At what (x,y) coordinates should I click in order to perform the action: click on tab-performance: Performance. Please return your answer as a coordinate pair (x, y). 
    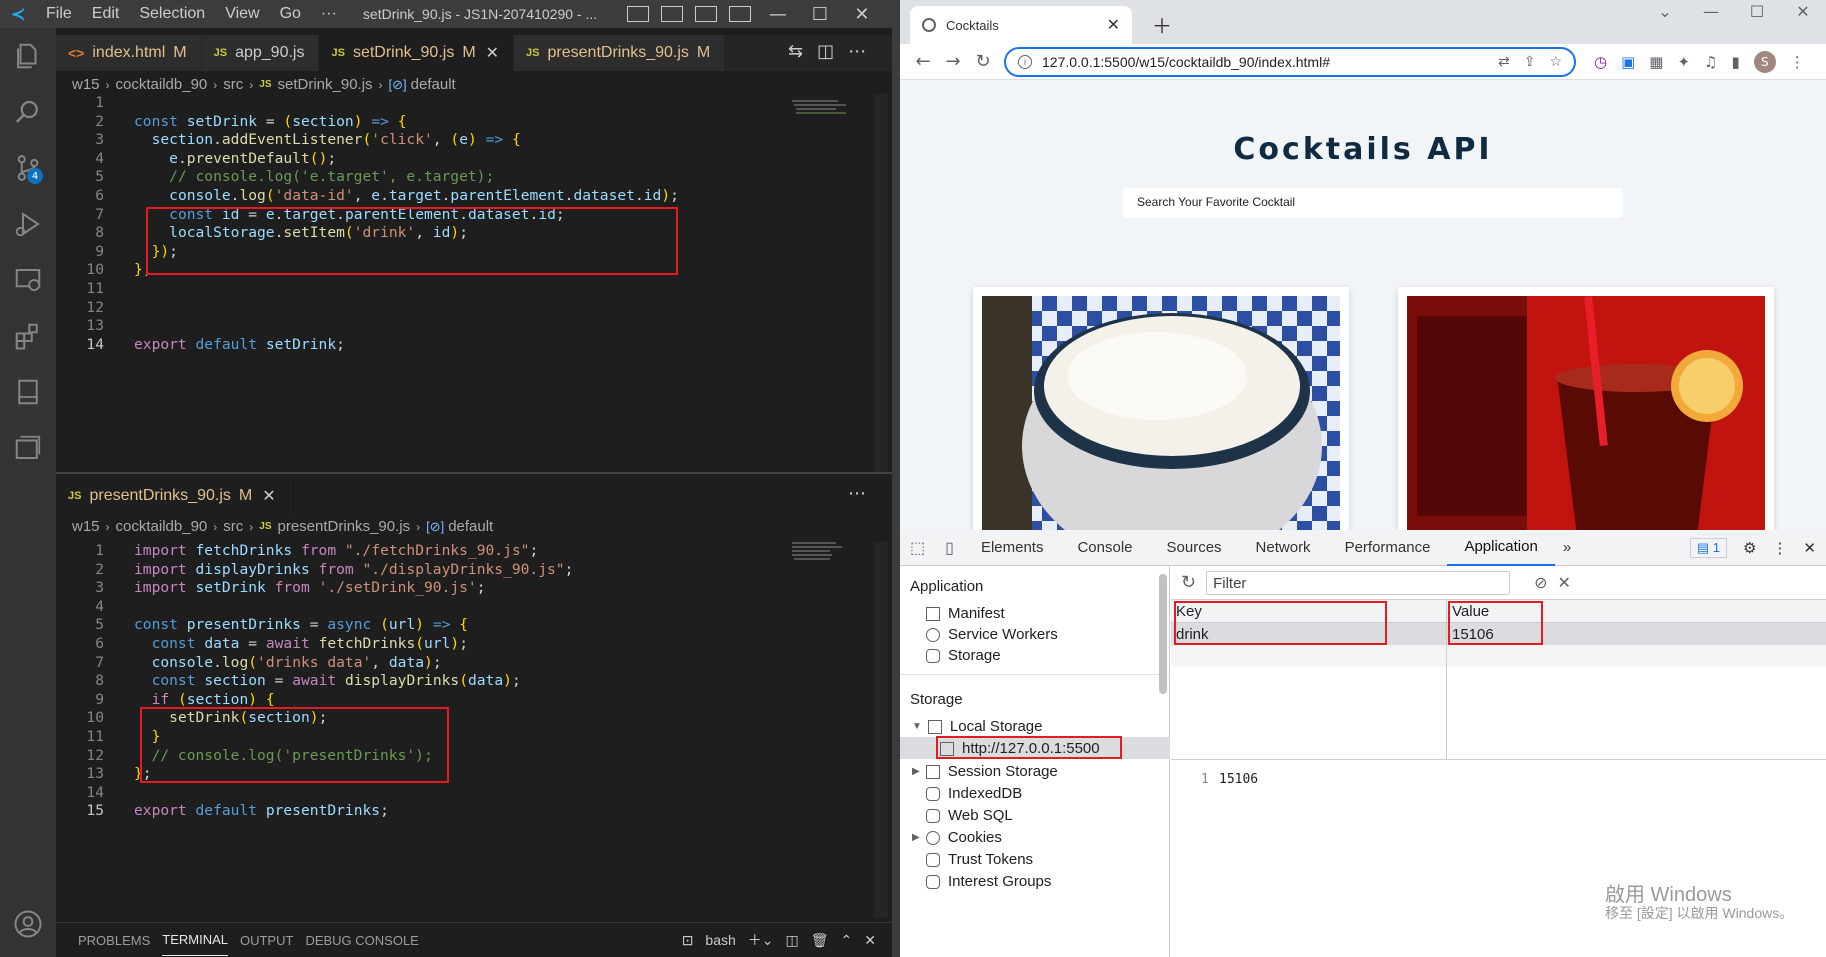
    Looking at the image, I should click on (1388, 548).